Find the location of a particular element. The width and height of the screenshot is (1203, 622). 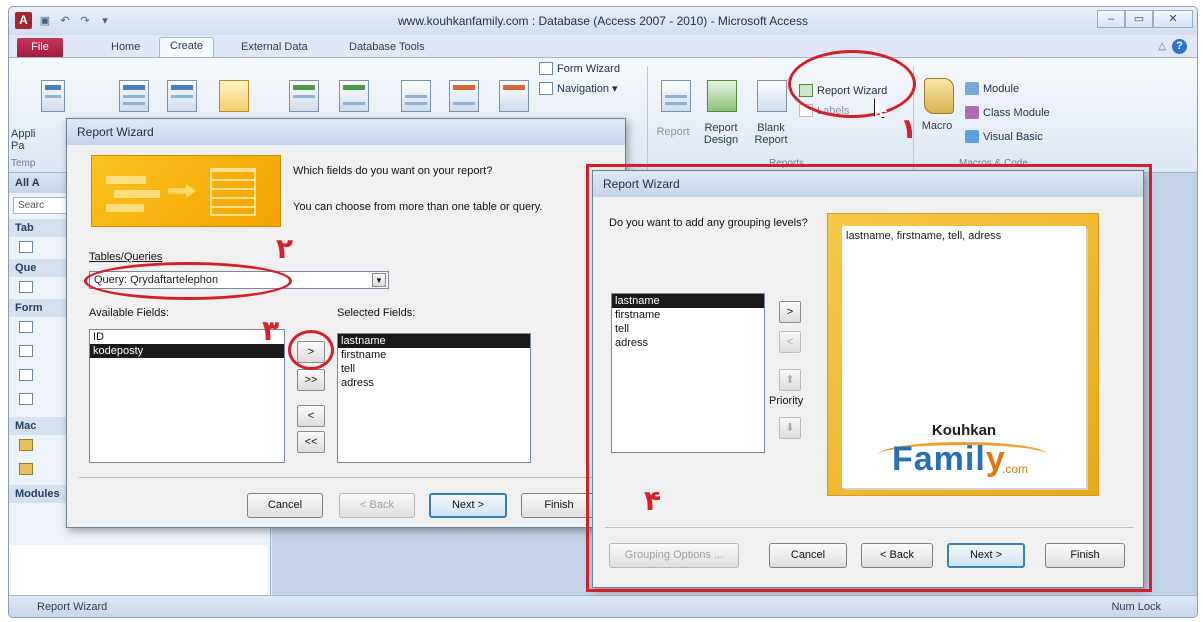

available-fields-label: Available Fields: is located at coordinates (129, 313).